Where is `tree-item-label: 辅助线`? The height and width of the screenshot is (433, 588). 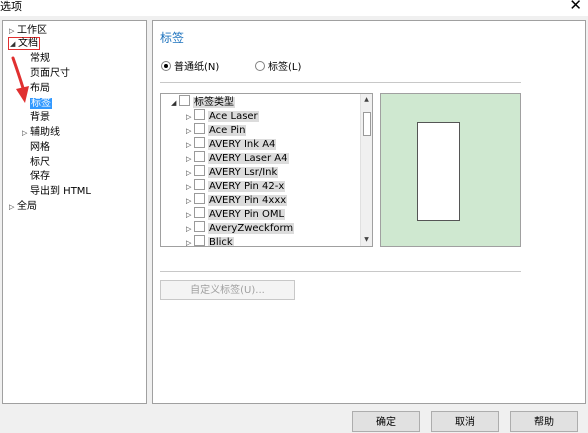 tree-item-label: 辅助线 is located at coordinates (45, 132).